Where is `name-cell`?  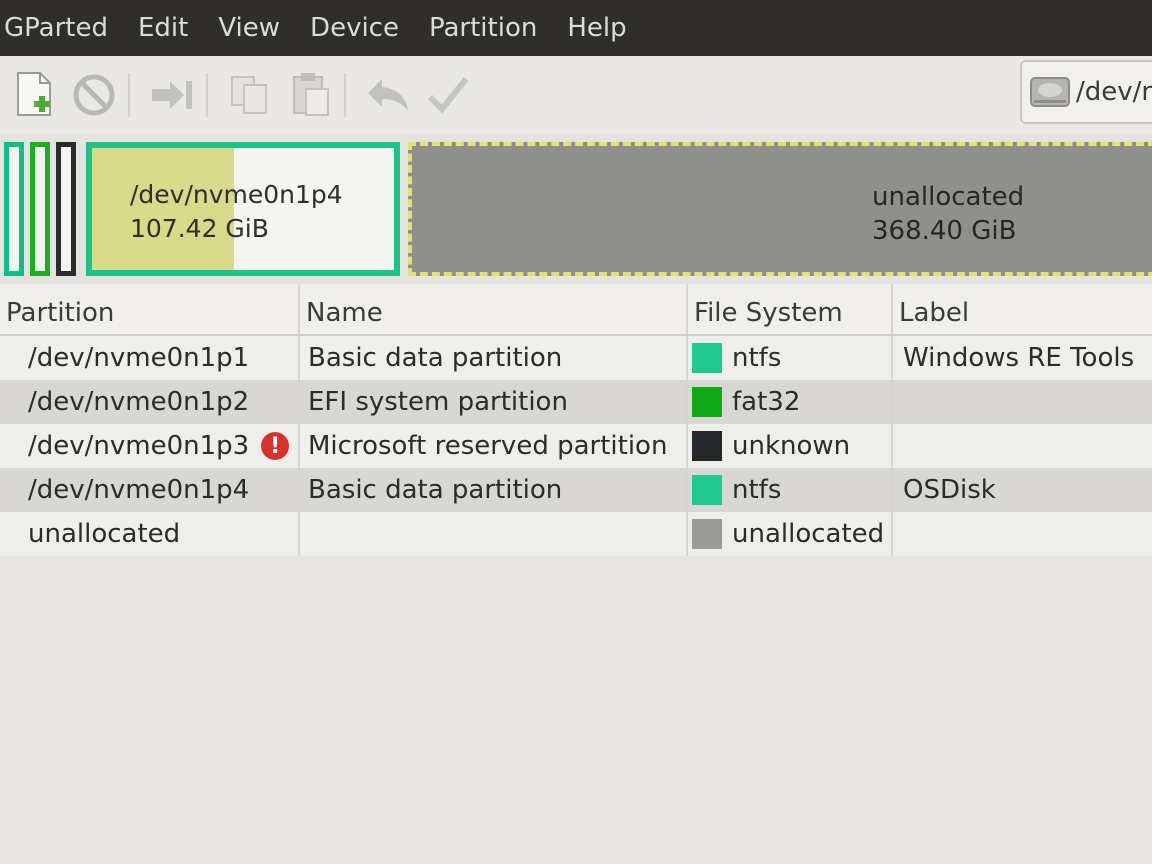 name-cell is located at coordinates (494, 534).